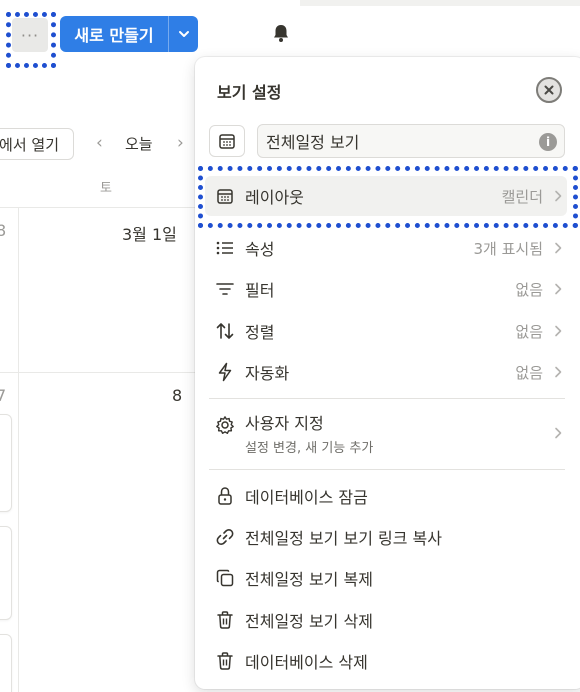 This screenshot has width=580, height=692. What do you see at coordinates (343, 538) in the screenshot?
I see `copy-link-label: 전체일정 보기 보기 링크 복사` at bounding box center [343, 538].